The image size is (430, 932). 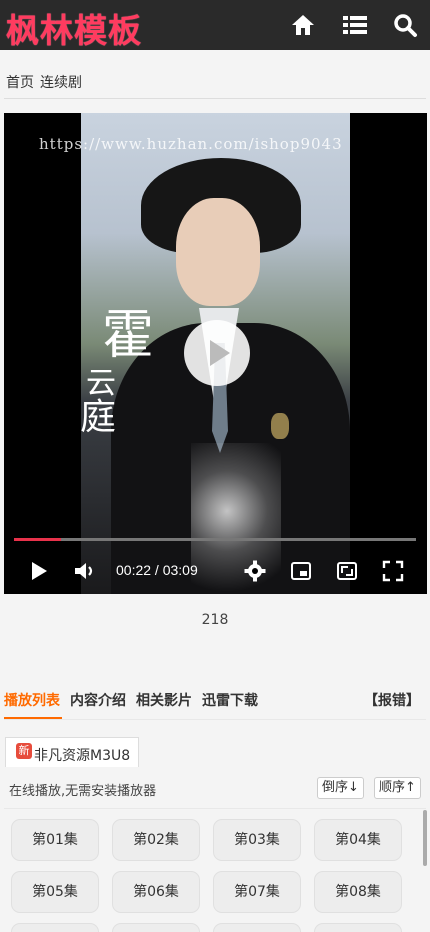 What do you see at coordinates (191, 144) in the screenshot?
I see `video-watermark: https://www.huzhan.com/ishop9043` at bounding box center [191, 144].